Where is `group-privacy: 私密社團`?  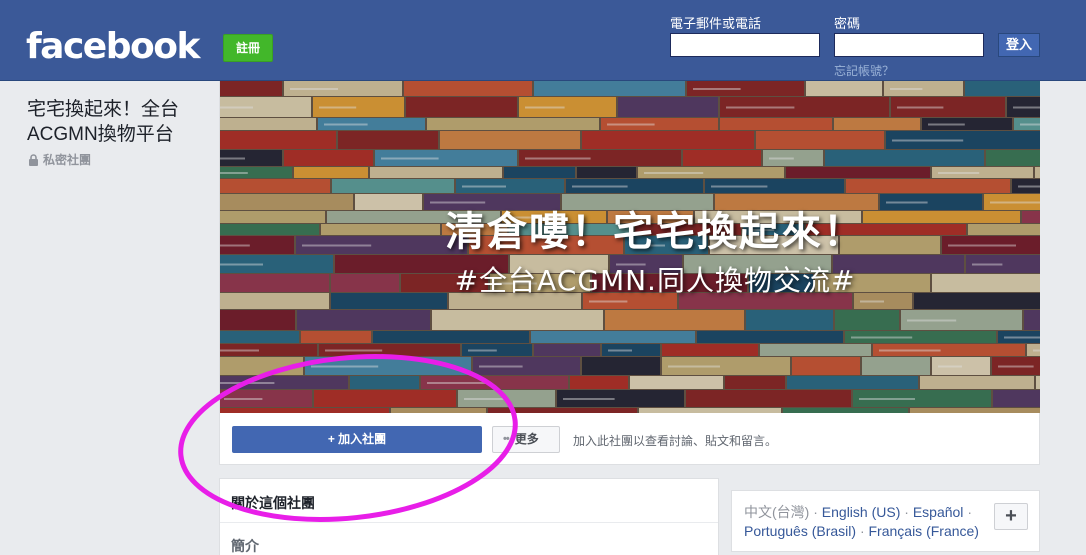 group-privacy: 私密社團 is located at coordinates (59, 159).